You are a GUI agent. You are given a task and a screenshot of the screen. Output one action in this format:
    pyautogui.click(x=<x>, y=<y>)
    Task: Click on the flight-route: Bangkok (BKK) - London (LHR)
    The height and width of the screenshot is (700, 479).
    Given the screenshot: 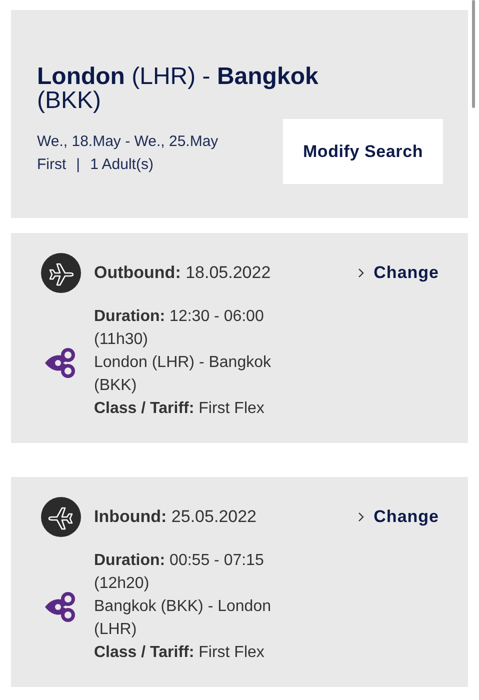 What is the action you would take?
    pyautogui.click(x=183, y=618)
    